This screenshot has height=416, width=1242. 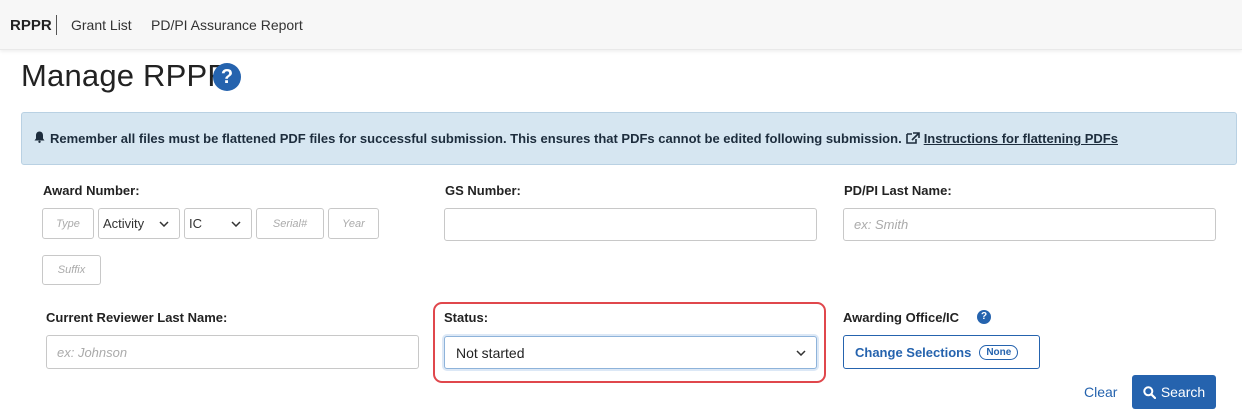 What do you see at coordinates (1100, 392) in the screenshot?
I see `clear-button: Clear` at bounding box center [1100, 392].